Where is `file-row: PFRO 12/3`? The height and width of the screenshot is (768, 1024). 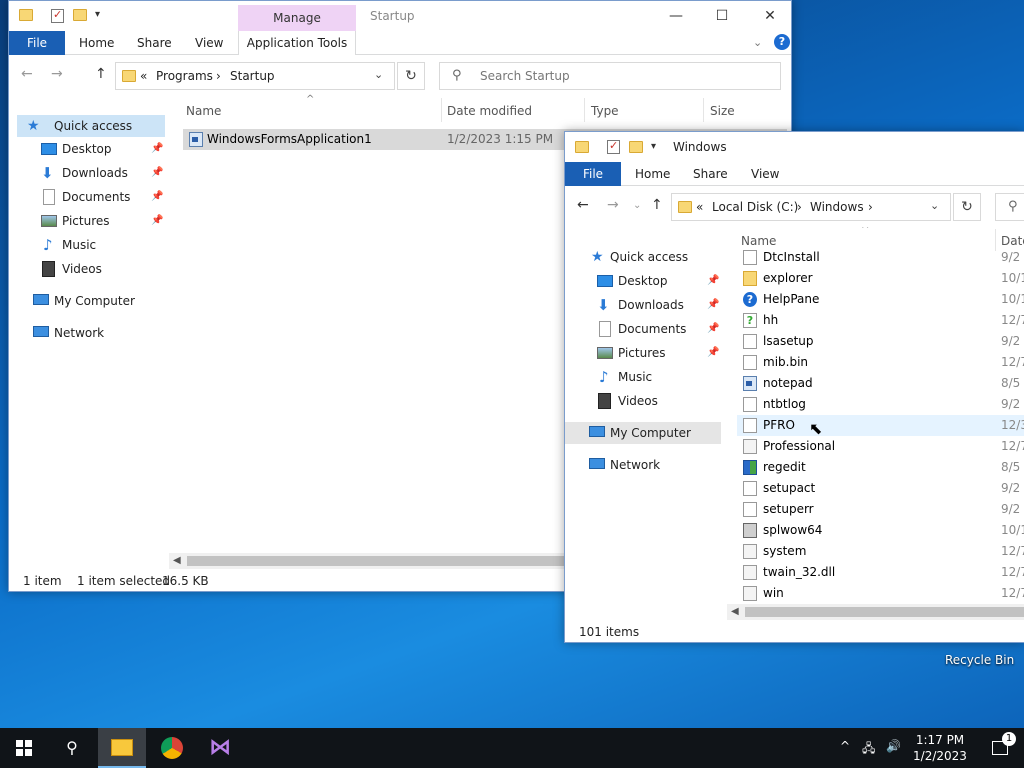 file-row: PFRO 12/3 is located at coordinates (880, 425).